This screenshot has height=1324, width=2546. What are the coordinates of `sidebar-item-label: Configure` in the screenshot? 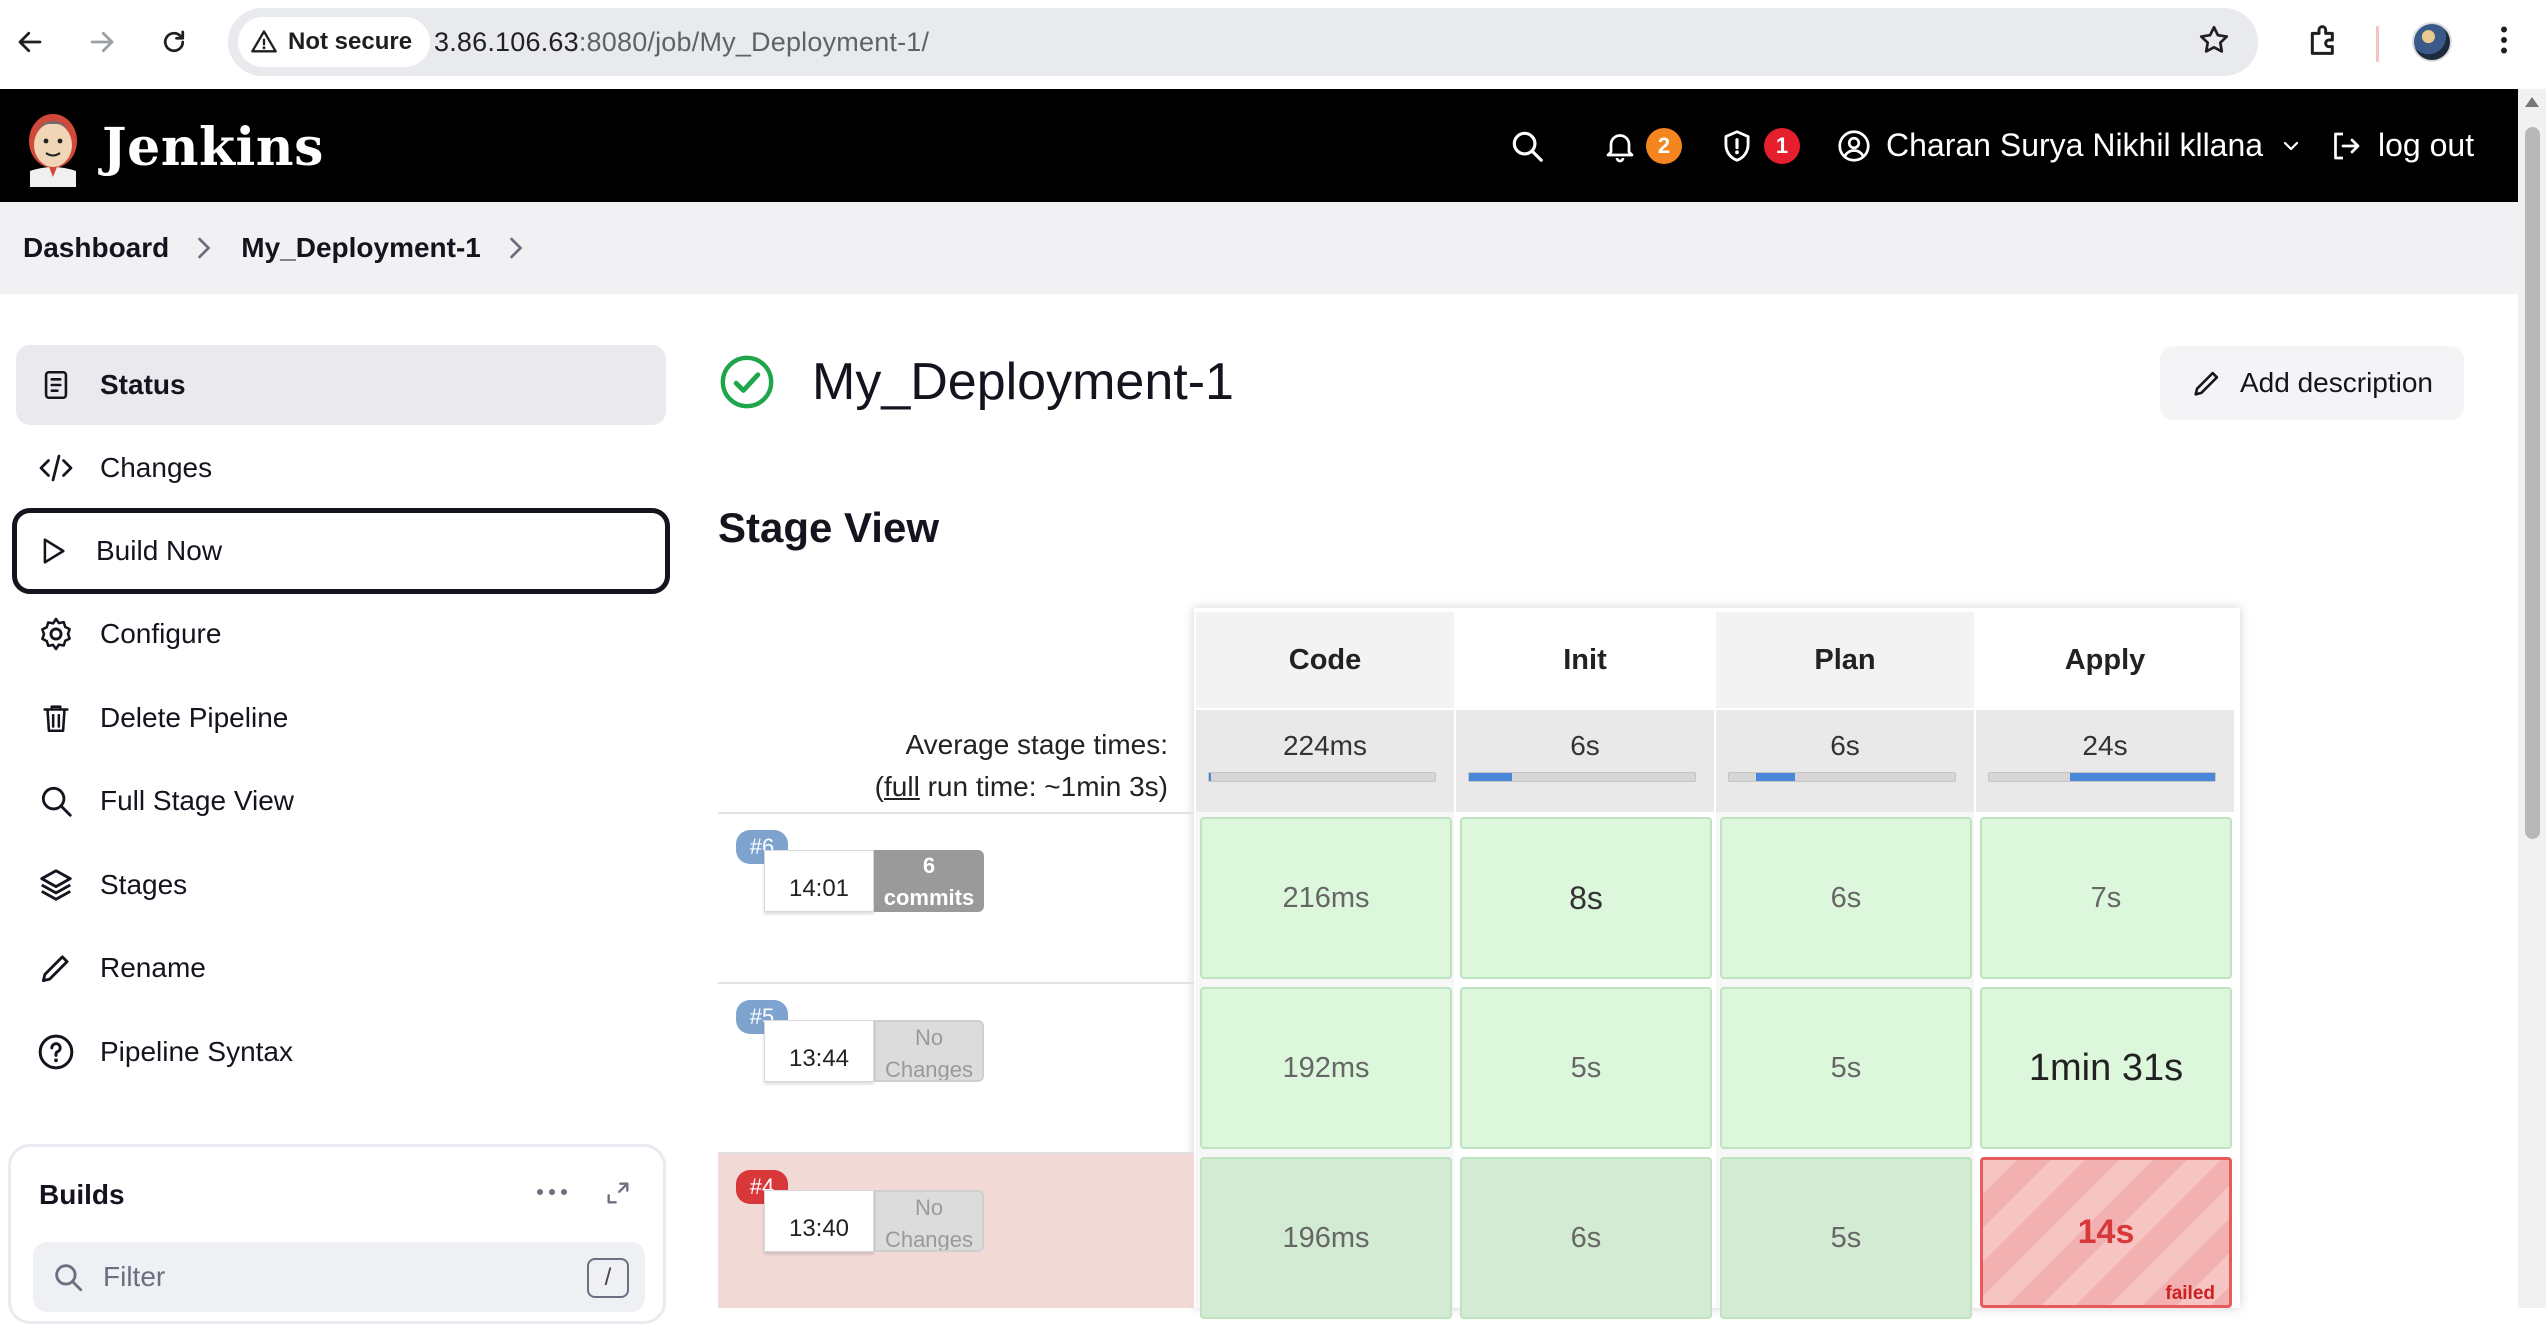 It's located at (161, 633).